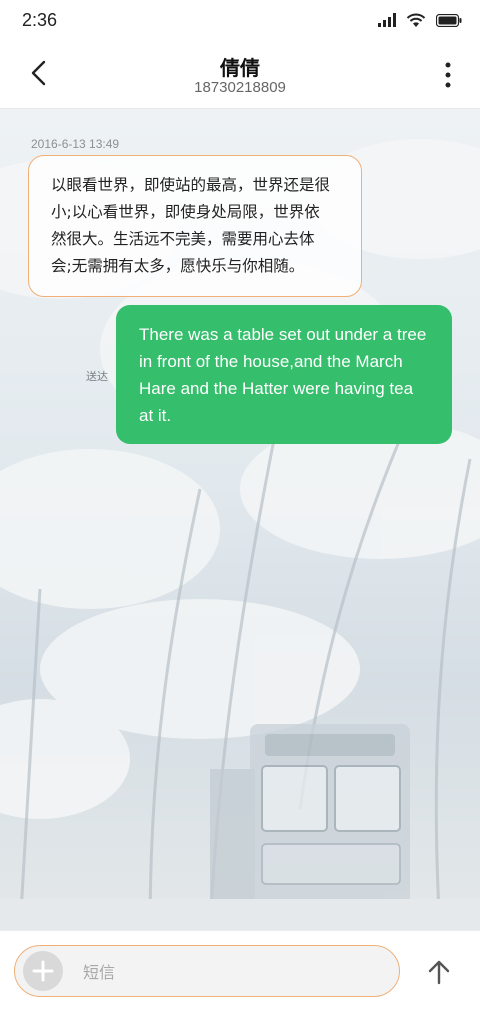  I want to click on message-line: in front of the house,and the March, so click(271, 361).